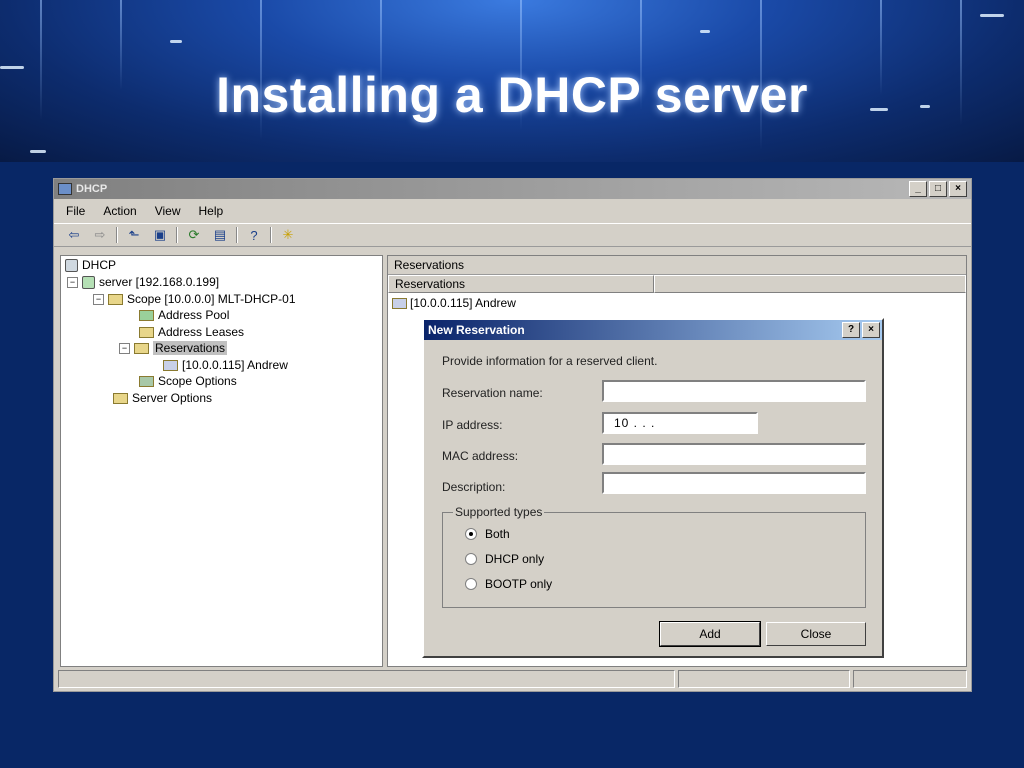 The width and height of the screenshot is (1024, 768). Describe the element at coordinates (120, 398) in the screenshot. I see `server-options-icon` at that location.